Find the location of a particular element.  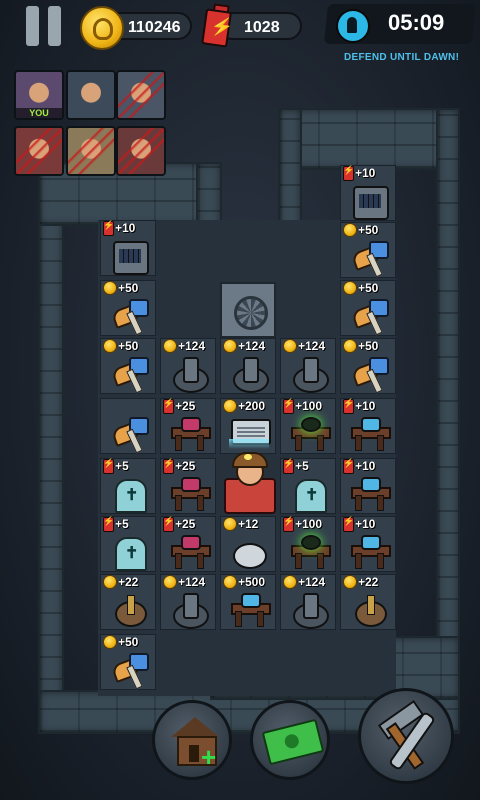

player-avatar-in-bed is located at coordinates (249, 483).